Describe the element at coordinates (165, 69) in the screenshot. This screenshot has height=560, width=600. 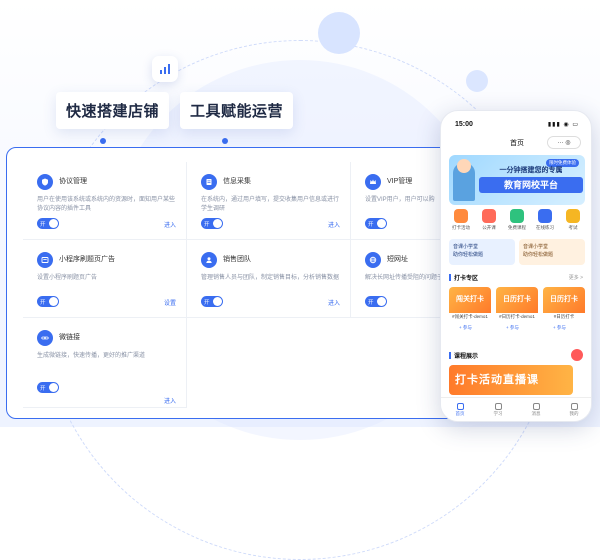
I see `chart-icon` at that location.